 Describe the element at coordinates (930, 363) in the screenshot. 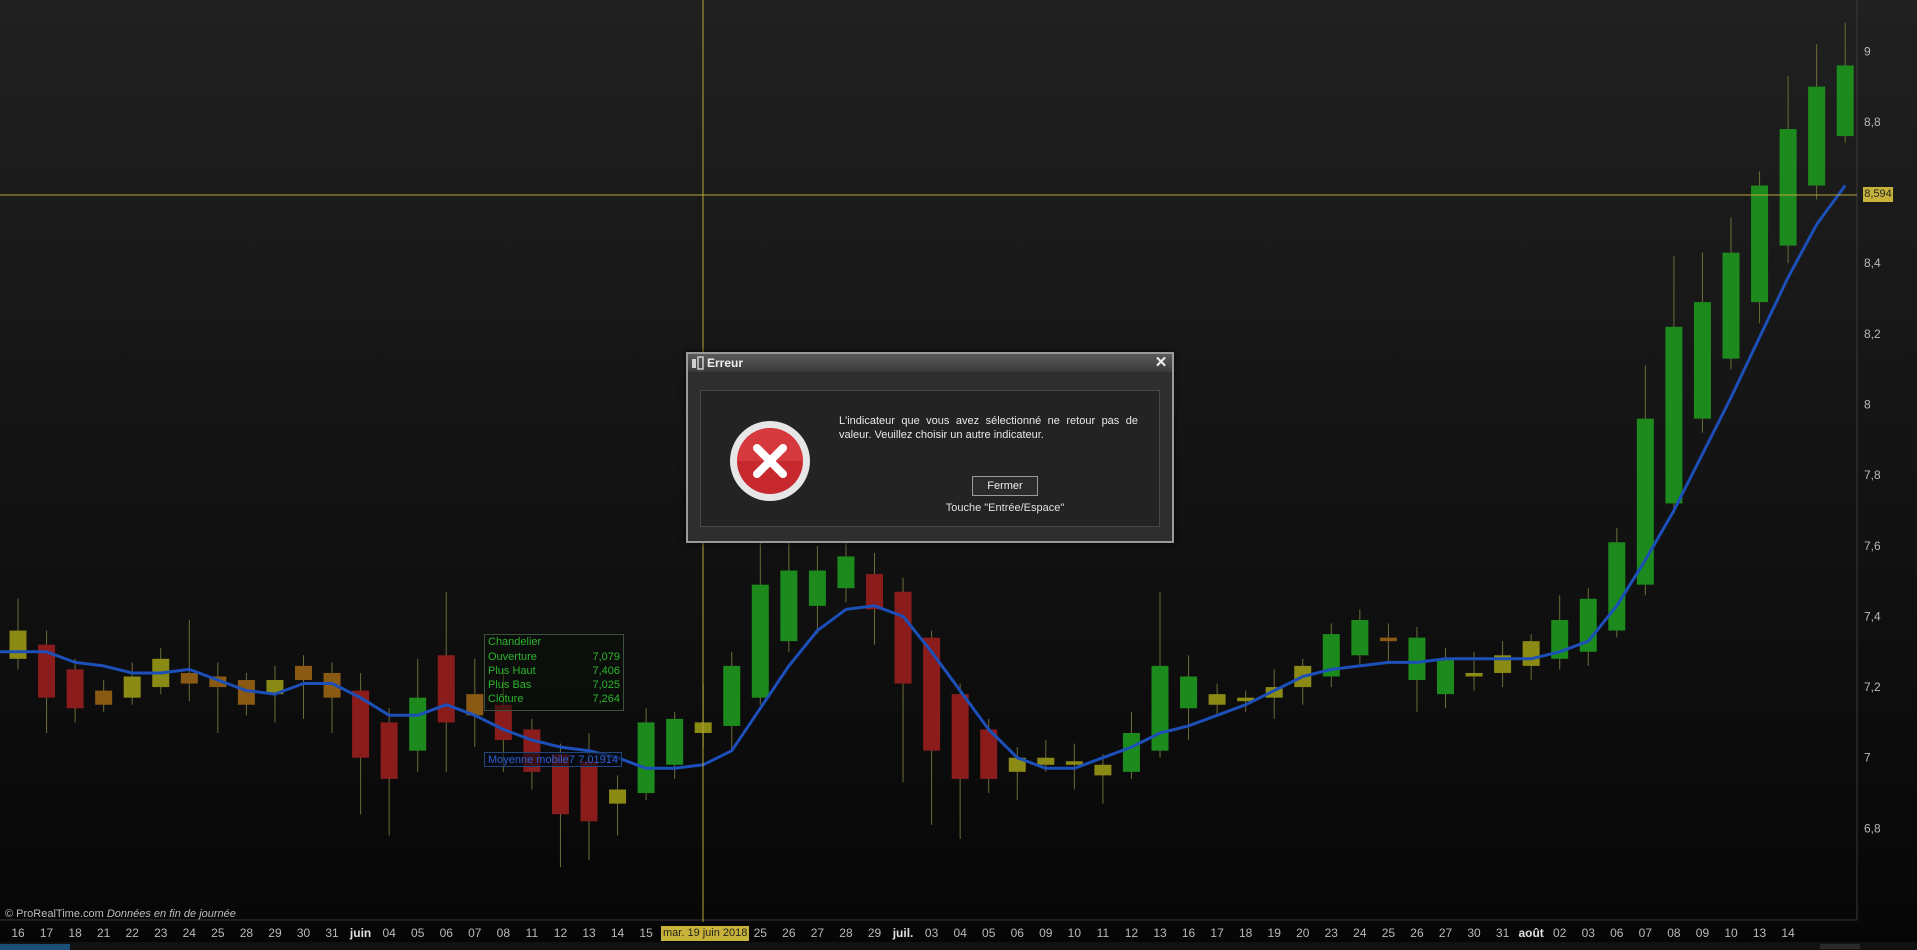

I see `dialog-titlebar: Erreur ✕` at that location.